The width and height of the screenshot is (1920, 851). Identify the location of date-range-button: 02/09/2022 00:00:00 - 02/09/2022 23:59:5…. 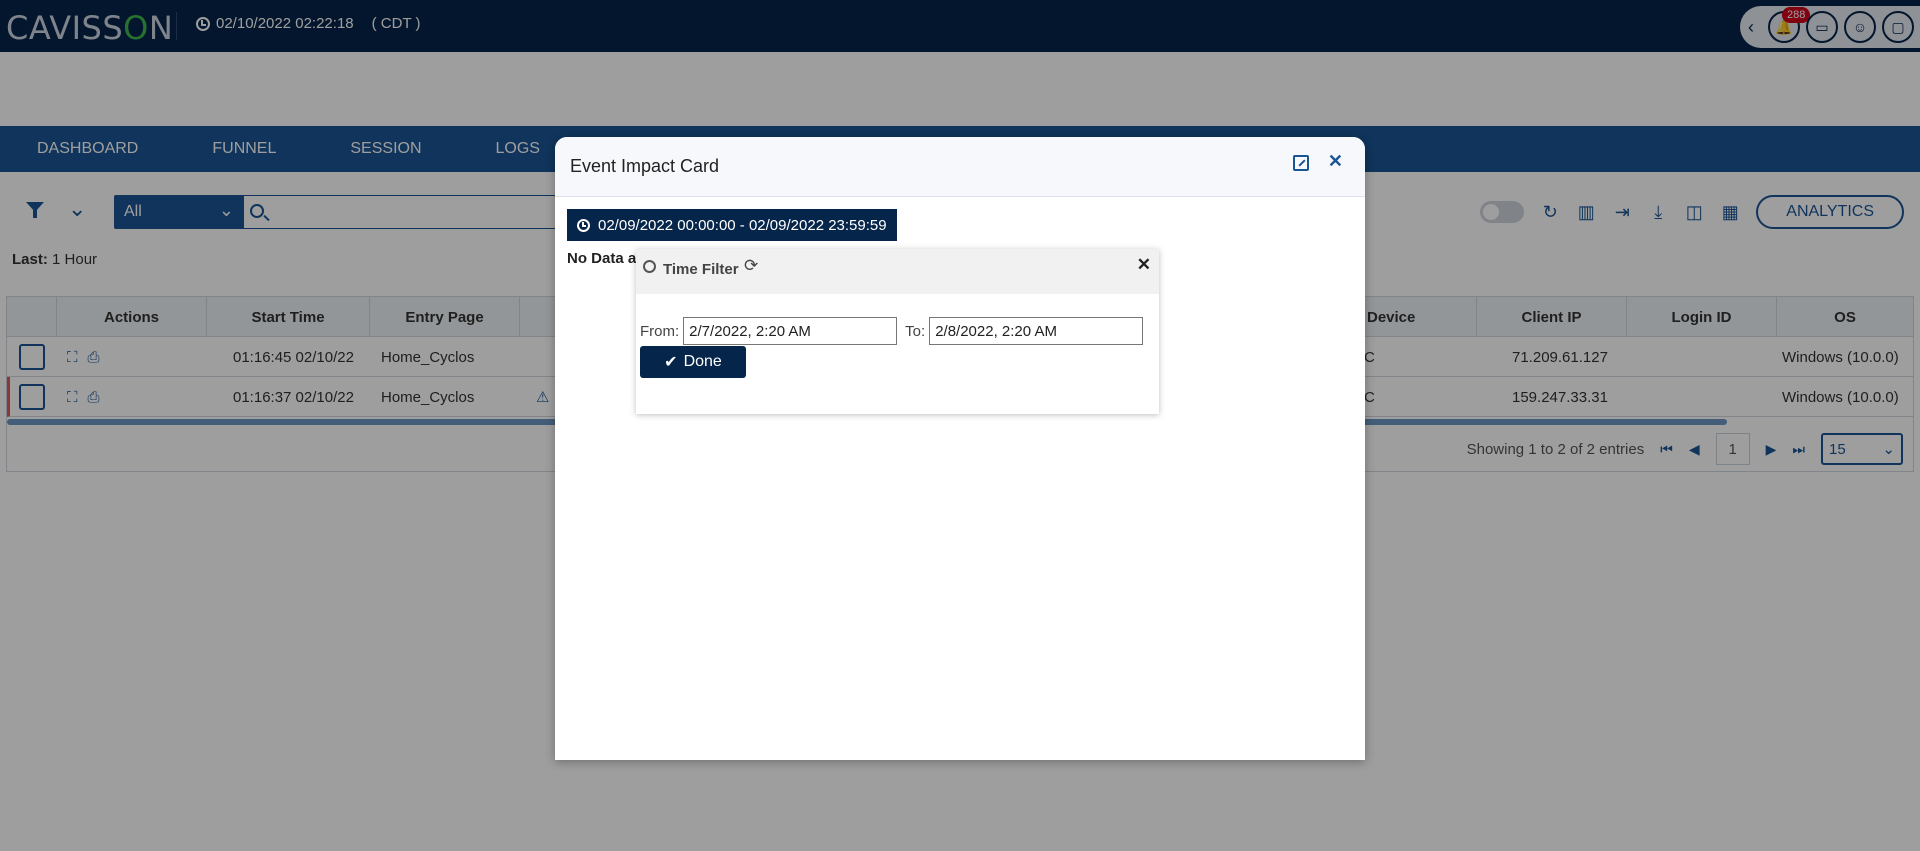
(732, 225).